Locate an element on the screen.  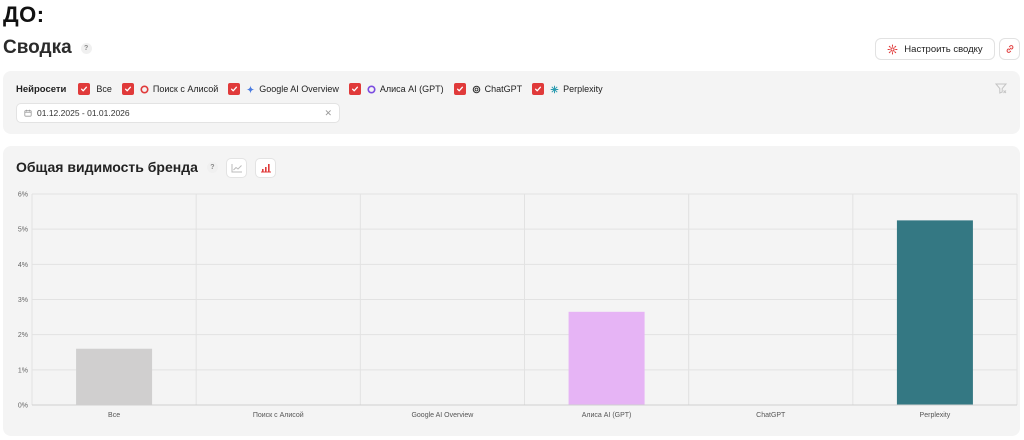
date-range-value: 01.12.2025 - 01.01.2026 is located at coordinates (83, 113).